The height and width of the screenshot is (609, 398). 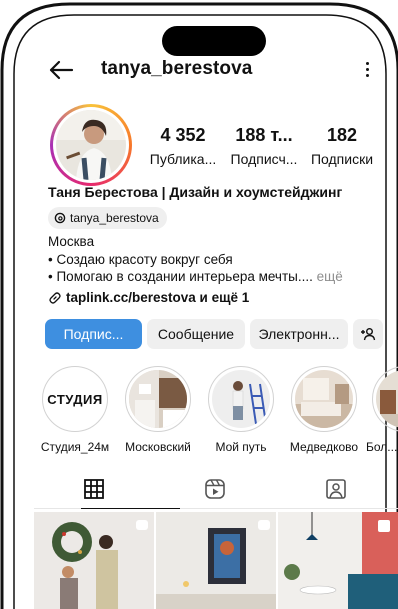 What do you see at coordinates (324, 447) in the screenshot?
I see `highlight-label: Медведково` at bounding box center [324, 447].